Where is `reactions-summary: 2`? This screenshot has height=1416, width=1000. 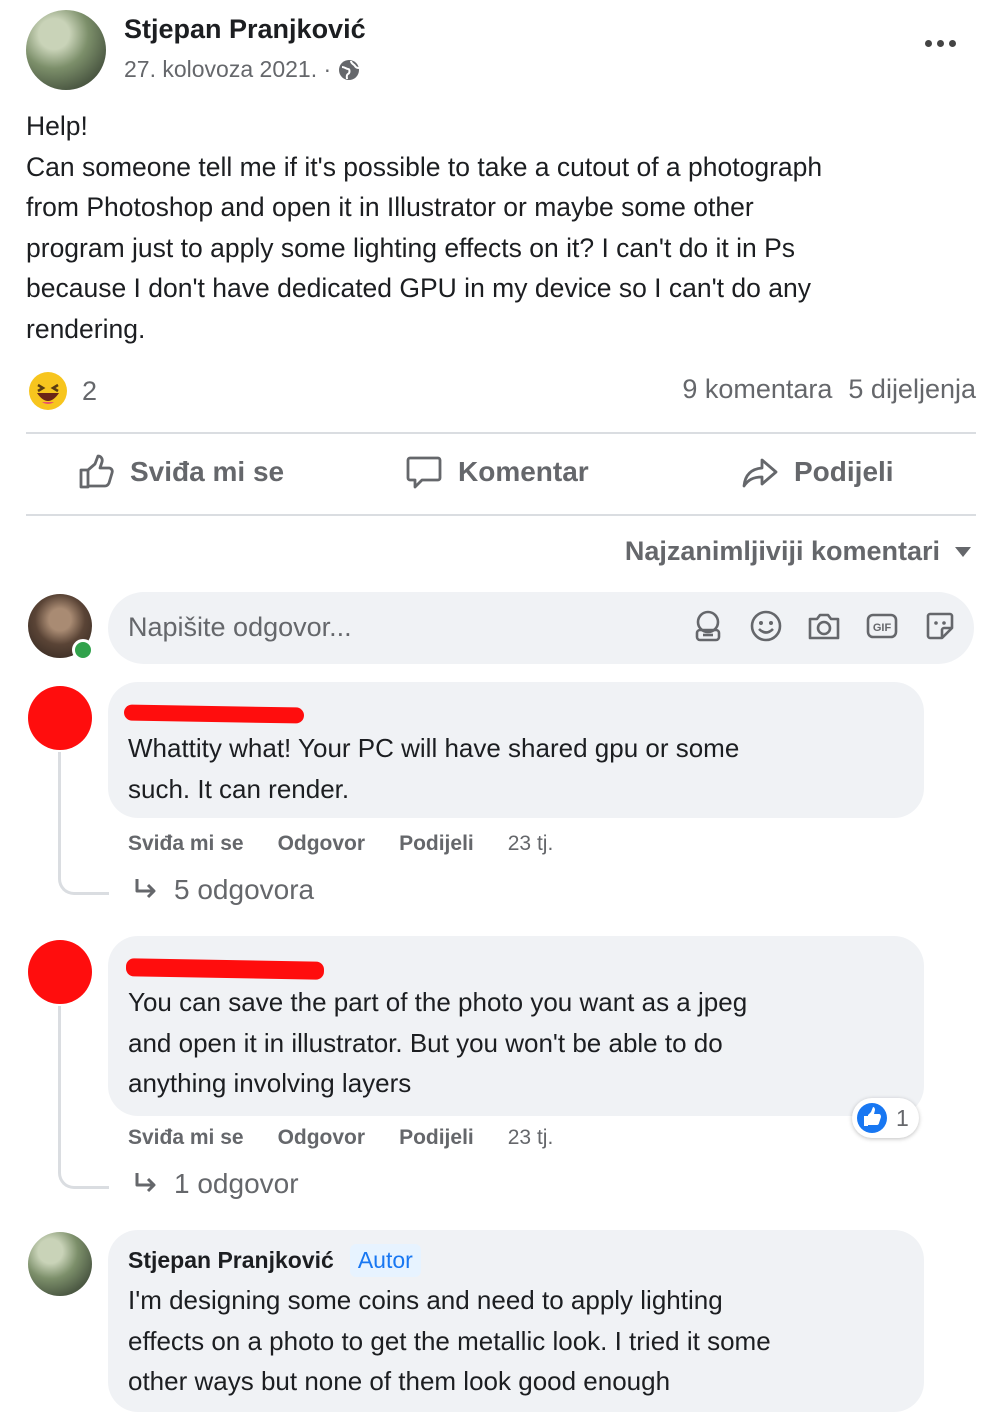
reactions-summary: 2 is located at coordinates (62, 391).